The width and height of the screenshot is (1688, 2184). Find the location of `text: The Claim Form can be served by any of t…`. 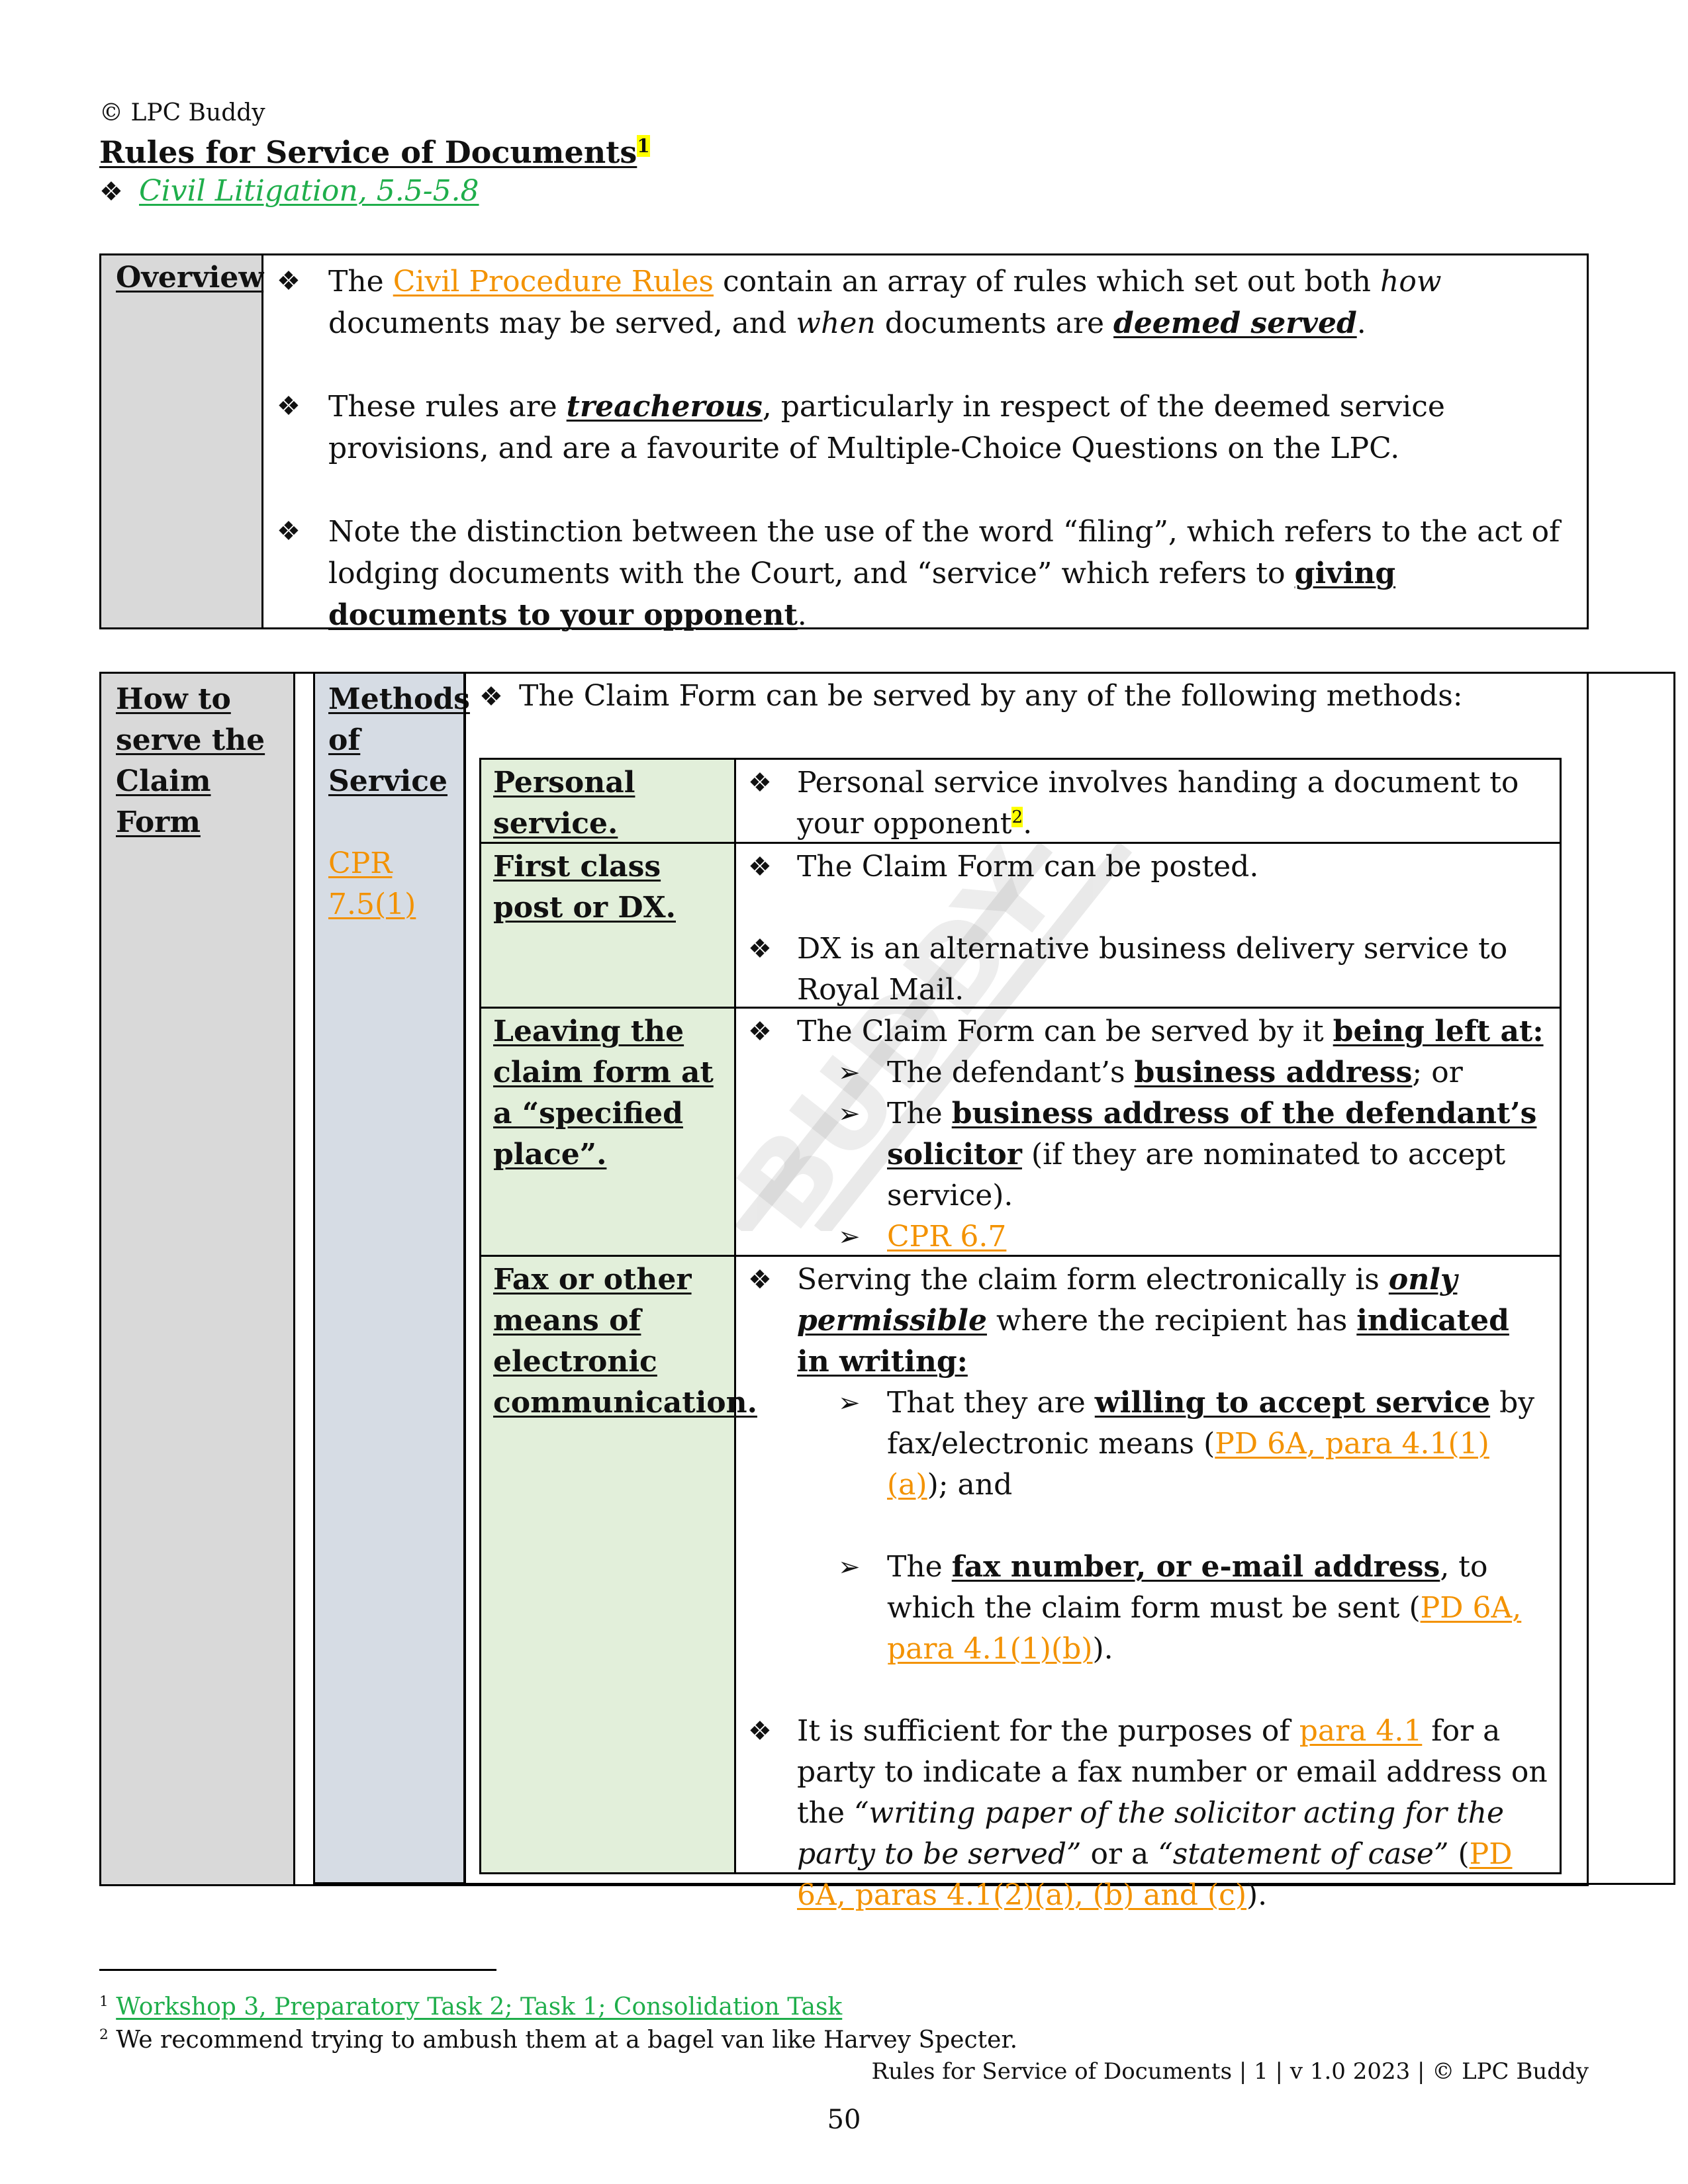

text: The Claim Form can be served by any of t… is located at coordinates (991, 696).